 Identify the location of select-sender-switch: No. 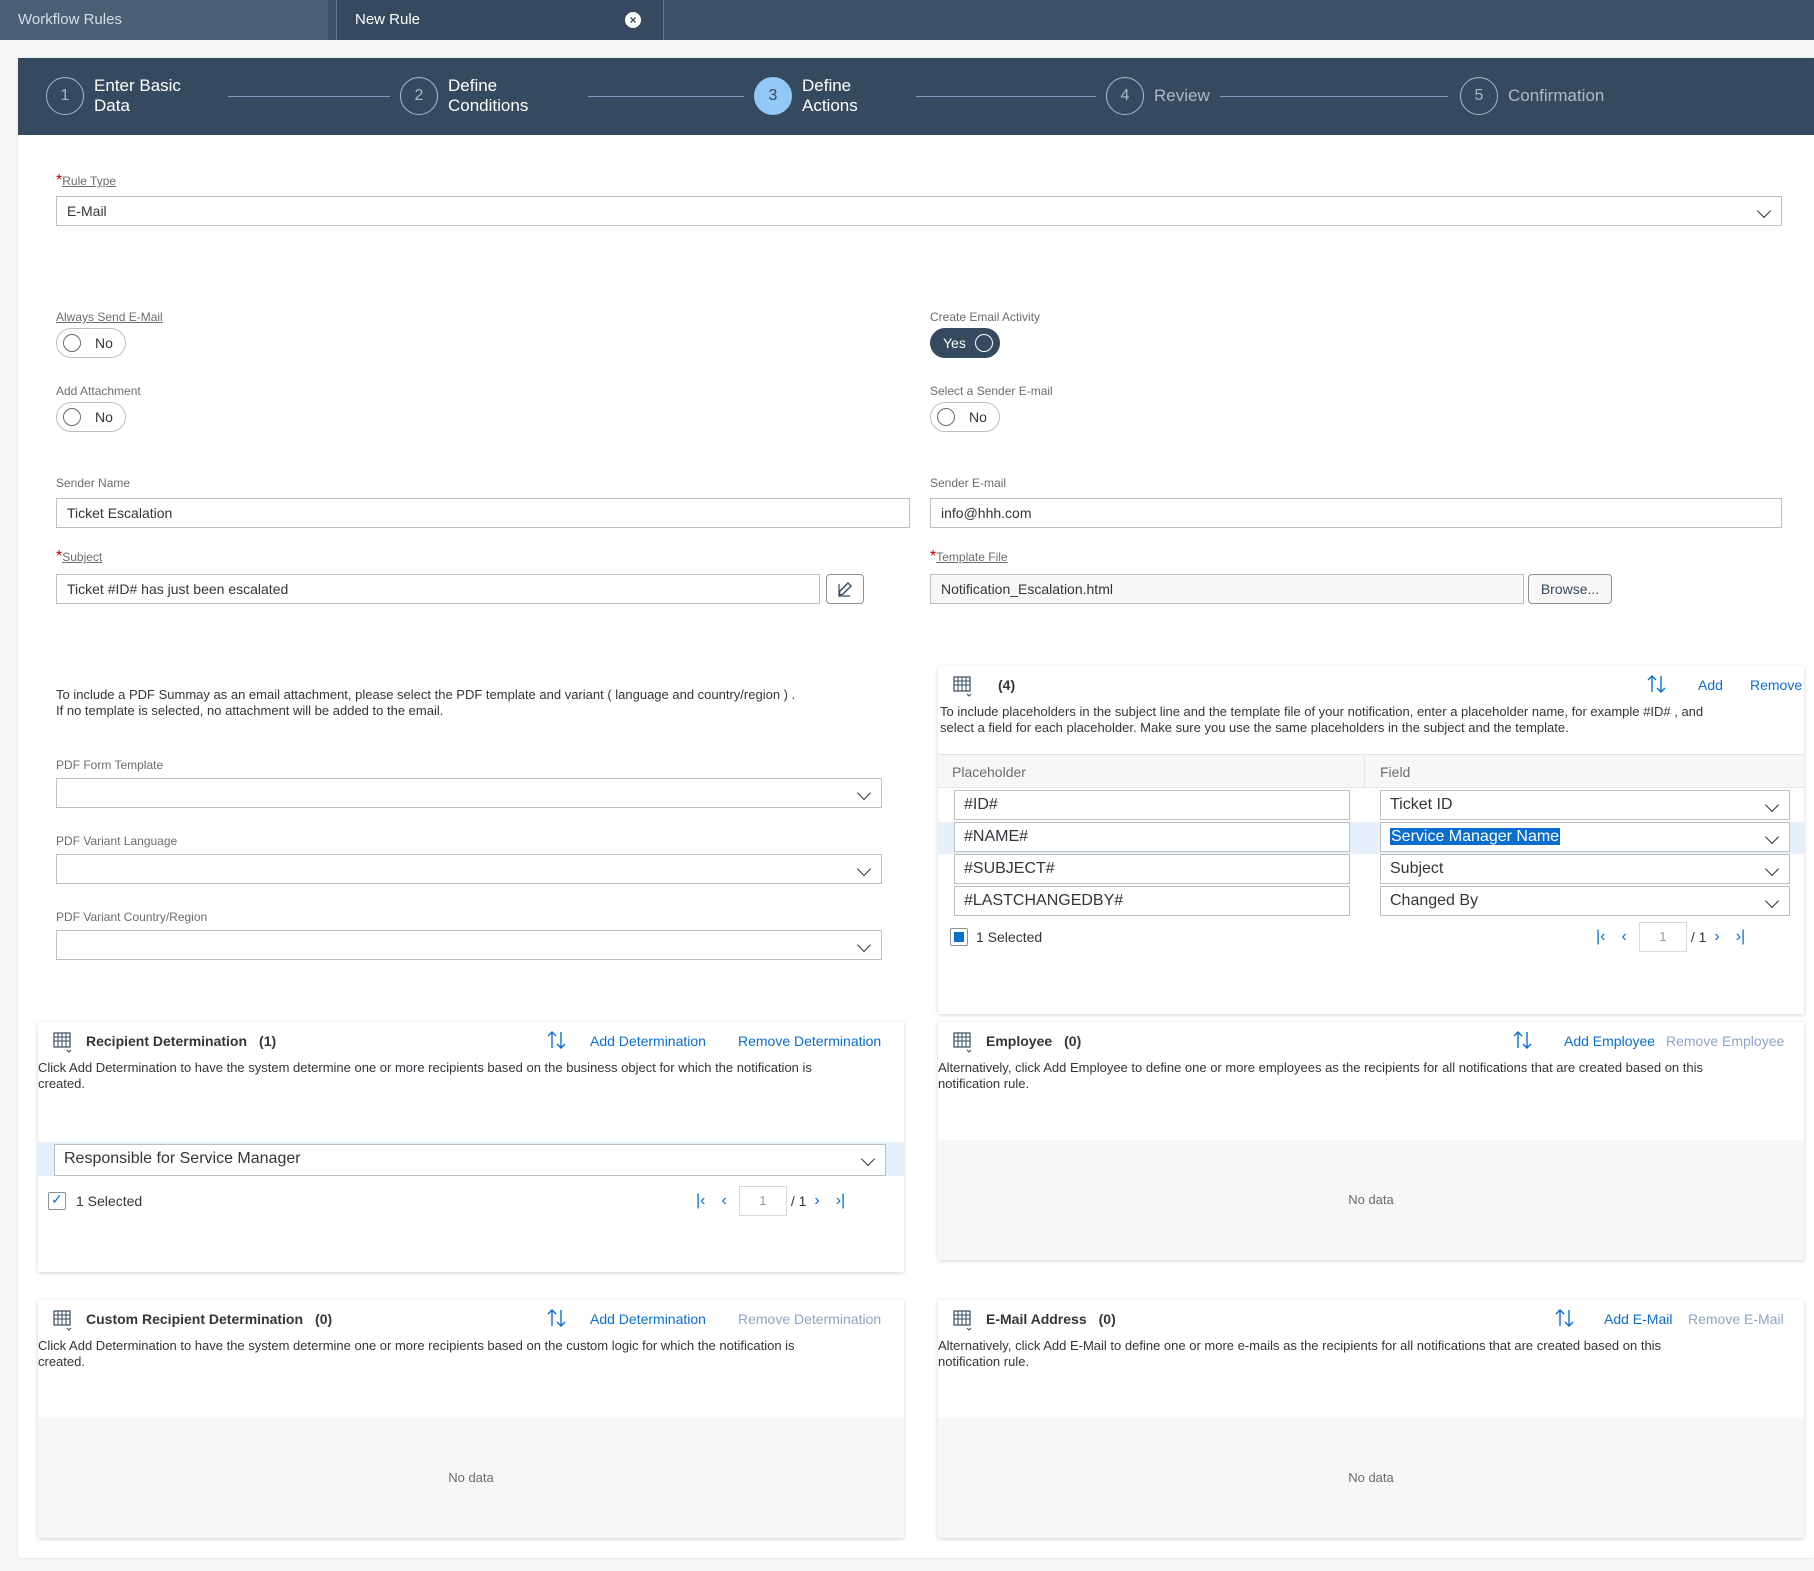
(965, 417).